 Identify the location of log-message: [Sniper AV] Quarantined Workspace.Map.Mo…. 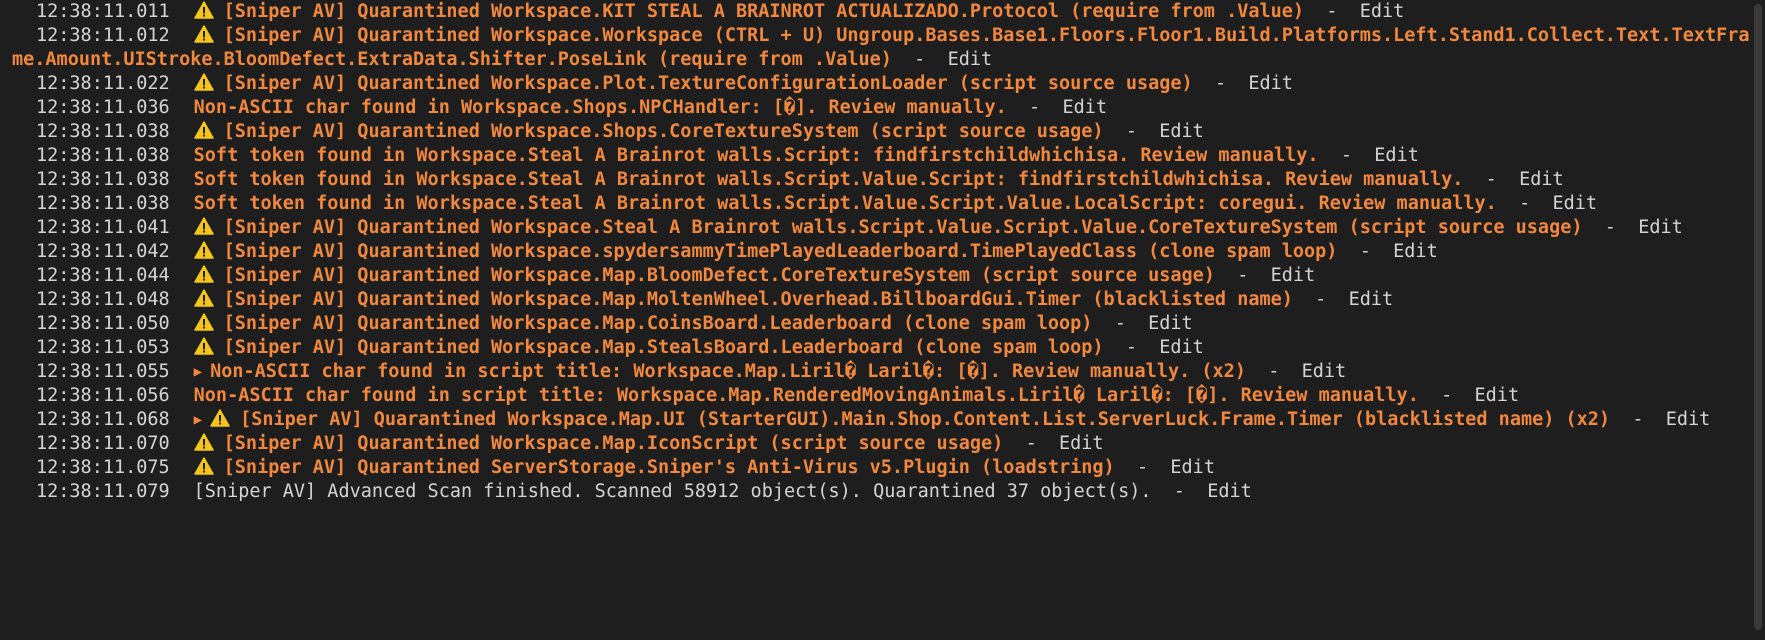
(758, 299).